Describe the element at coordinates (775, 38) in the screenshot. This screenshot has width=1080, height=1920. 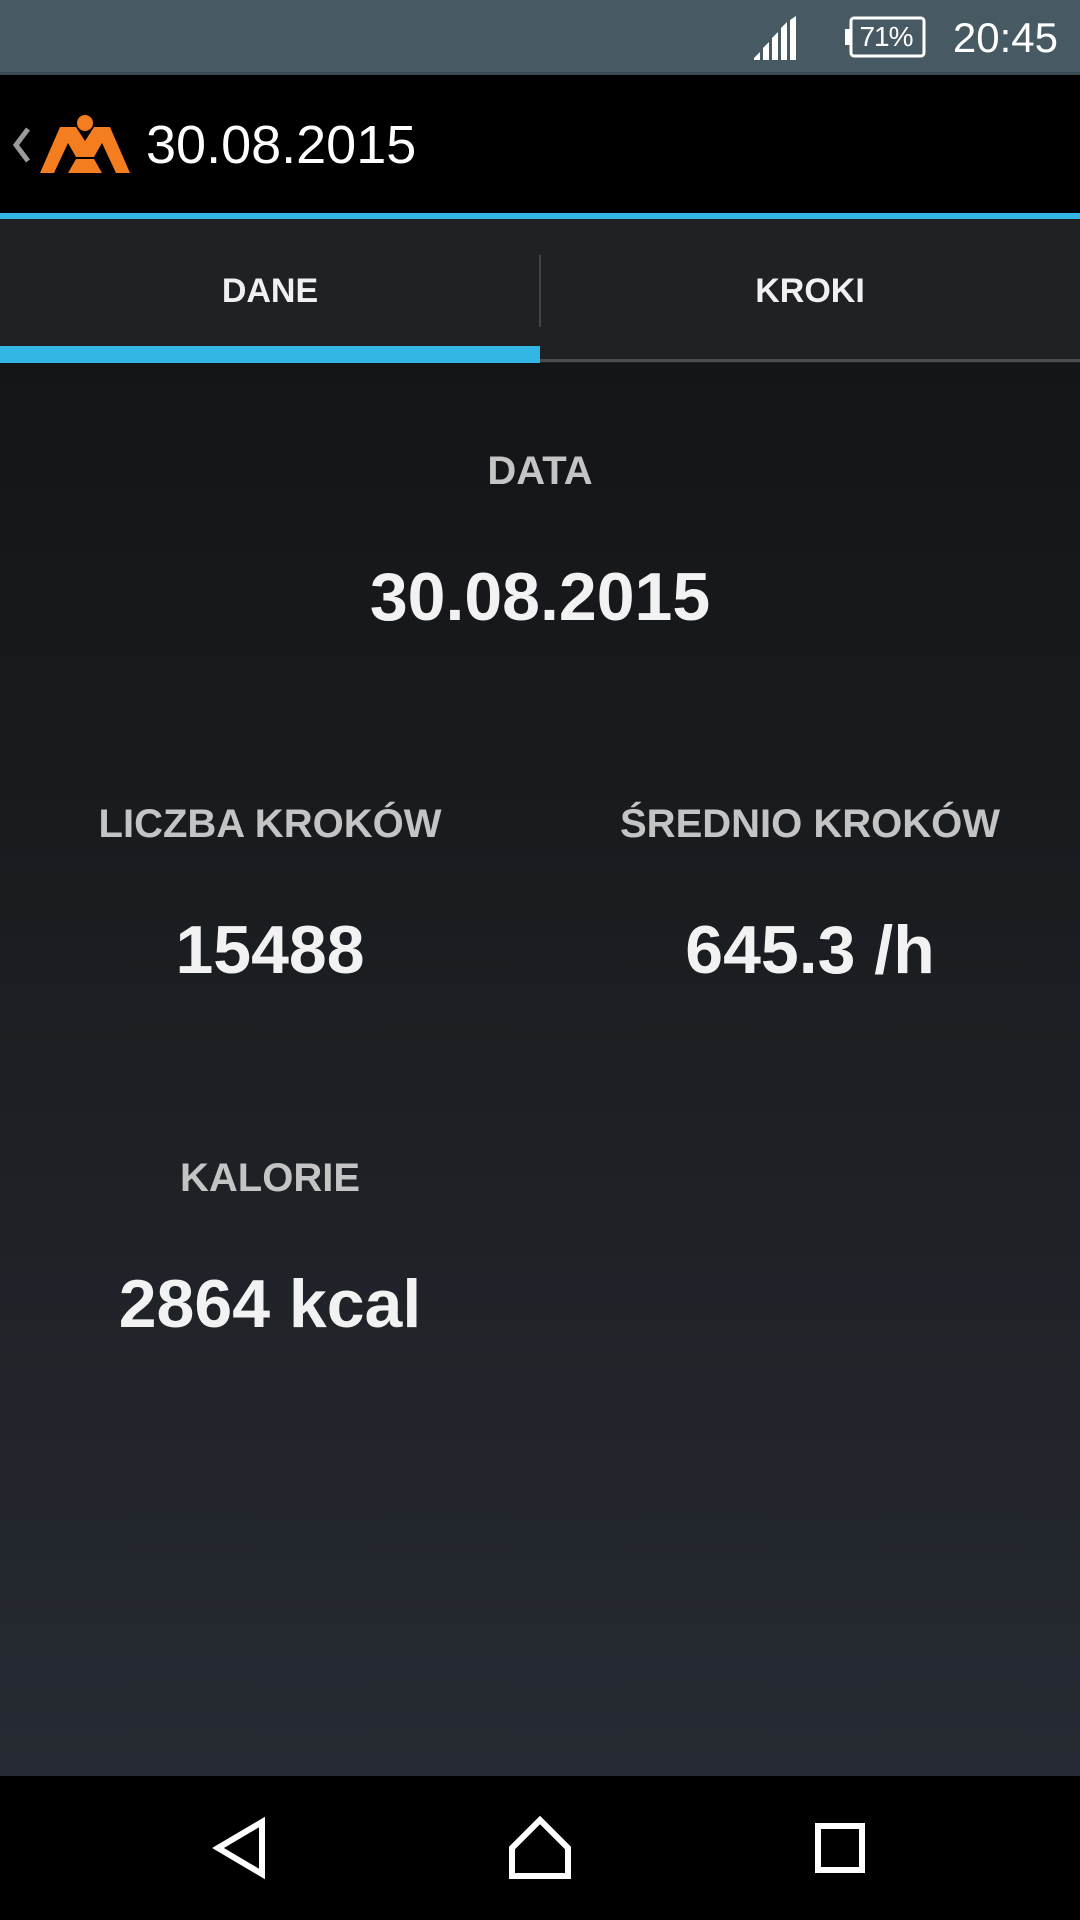
I see `signal-icon` at that location.